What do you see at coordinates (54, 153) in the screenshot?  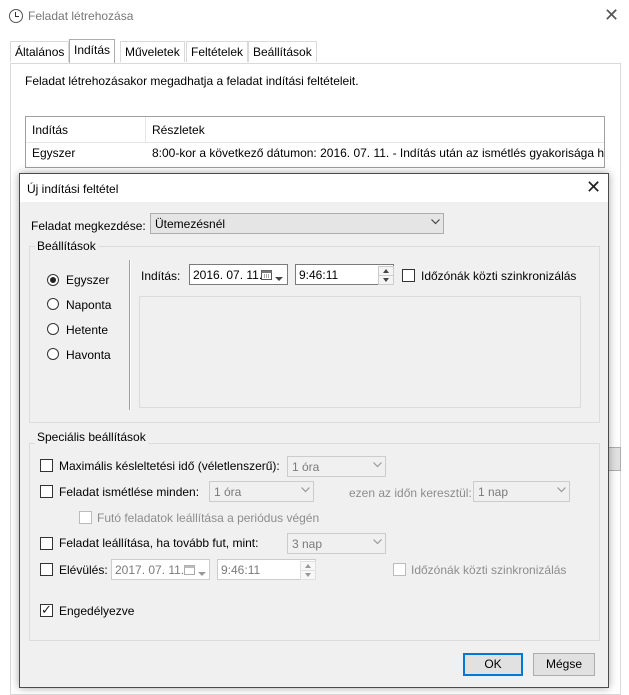 I see `table-cell-trigger: Egyszer` at bounding box center [54, 153].